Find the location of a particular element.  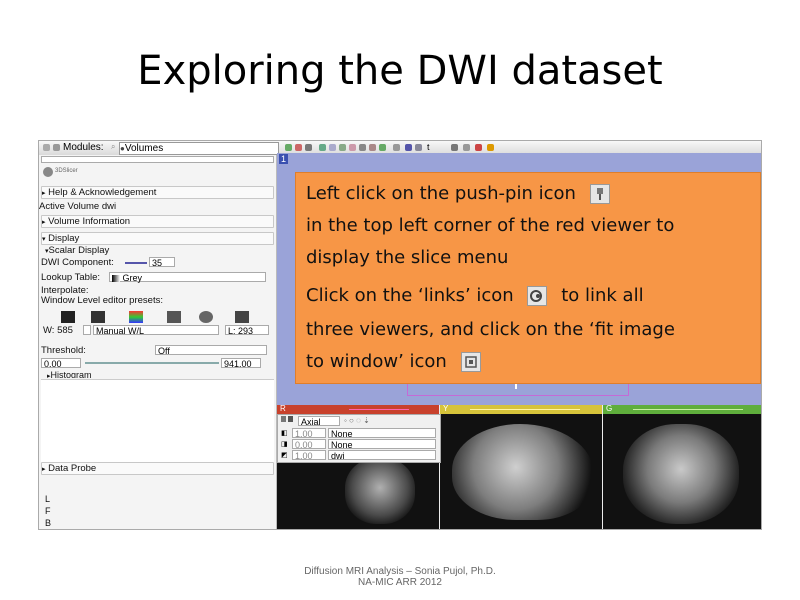

histogram-label: Histogram is located at coordinates (71, 374).